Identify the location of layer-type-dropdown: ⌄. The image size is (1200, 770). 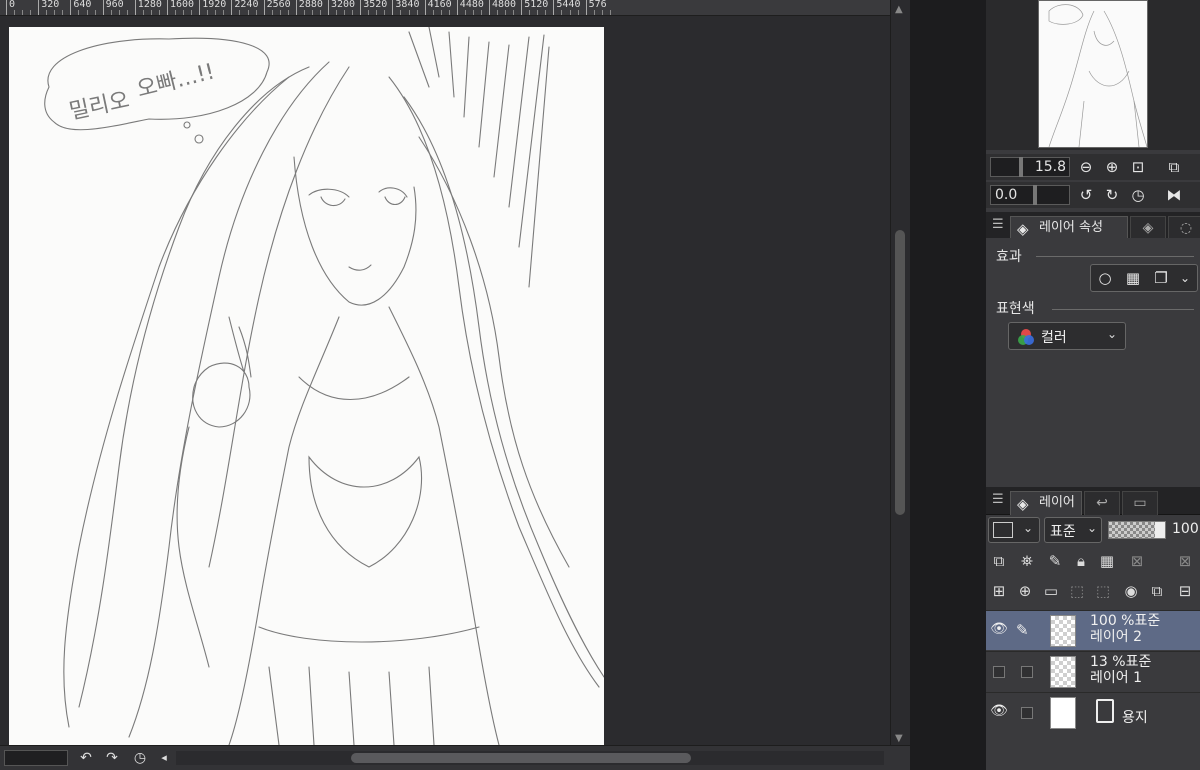
(1014, 530).